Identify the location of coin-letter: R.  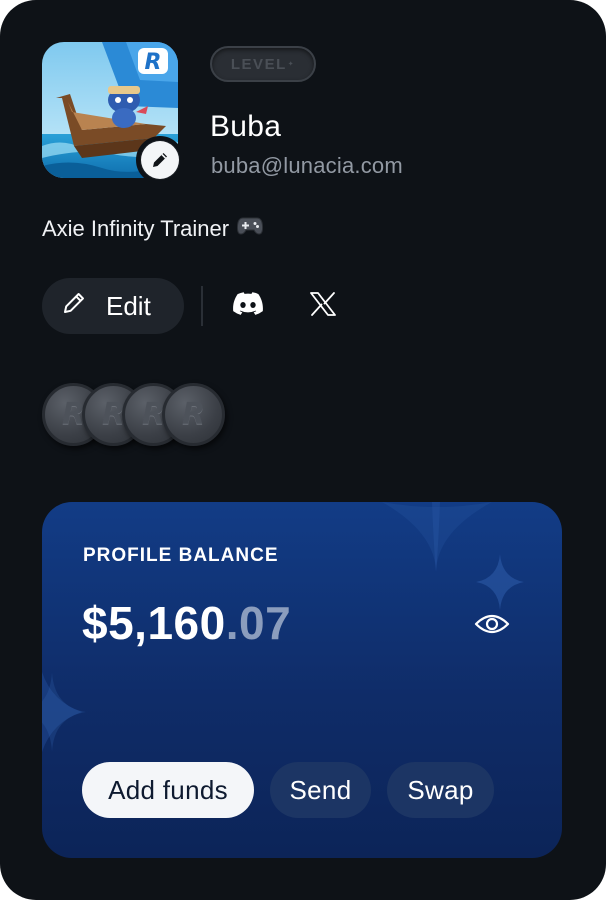
(193, 414).